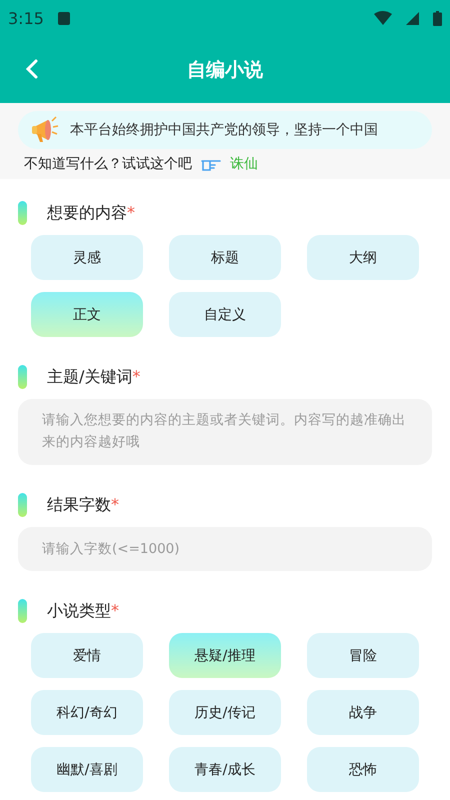 Image resolution: width=450 pixels, height=800 pixels. What do you see at coordinates (83, 611) in the screenshot?
I see `section-title: 小说类型*` at bounding box center [83, 611].